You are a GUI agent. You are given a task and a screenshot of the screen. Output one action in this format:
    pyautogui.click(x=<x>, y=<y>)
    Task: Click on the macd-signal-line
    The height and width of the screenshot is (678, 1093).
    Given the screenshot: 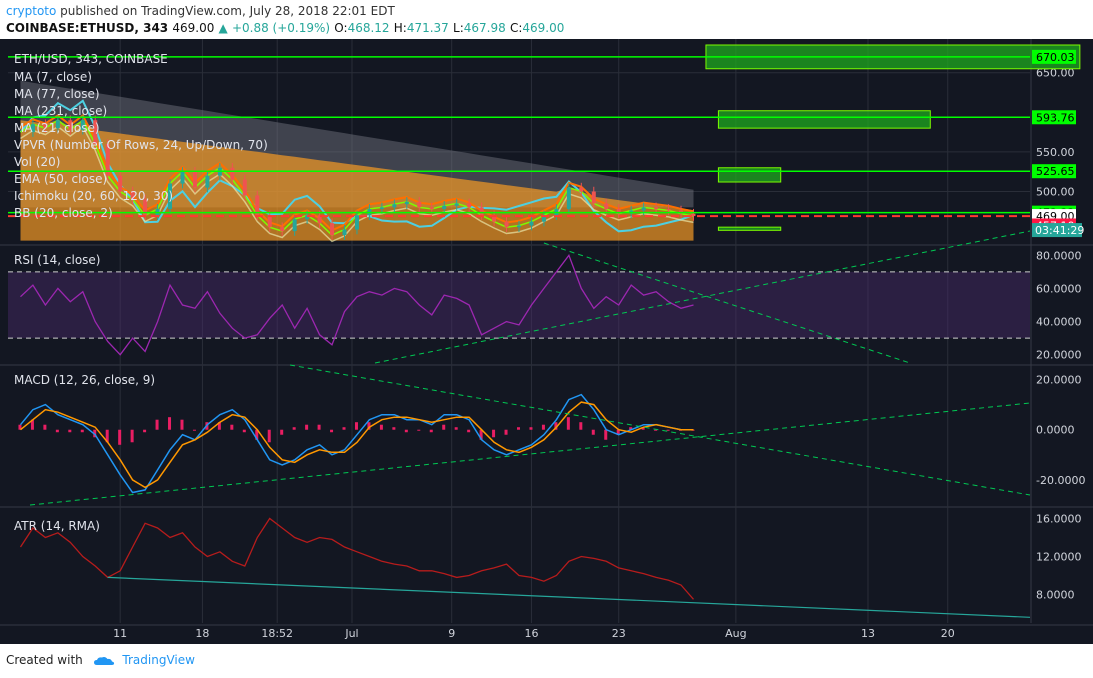 What is the action you would take?
    pyautogui.click(x=357, y=445)
    